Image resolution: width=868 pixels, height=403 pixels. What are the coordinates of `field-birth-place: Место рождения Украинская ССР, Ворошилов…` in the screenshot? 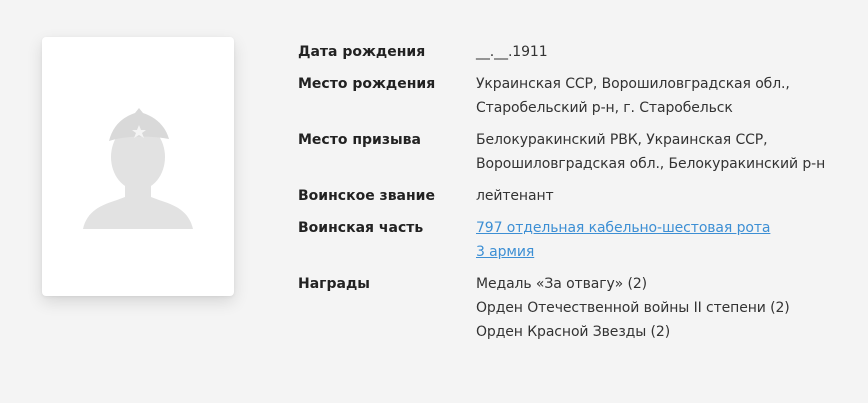 It's located at (578, 96).